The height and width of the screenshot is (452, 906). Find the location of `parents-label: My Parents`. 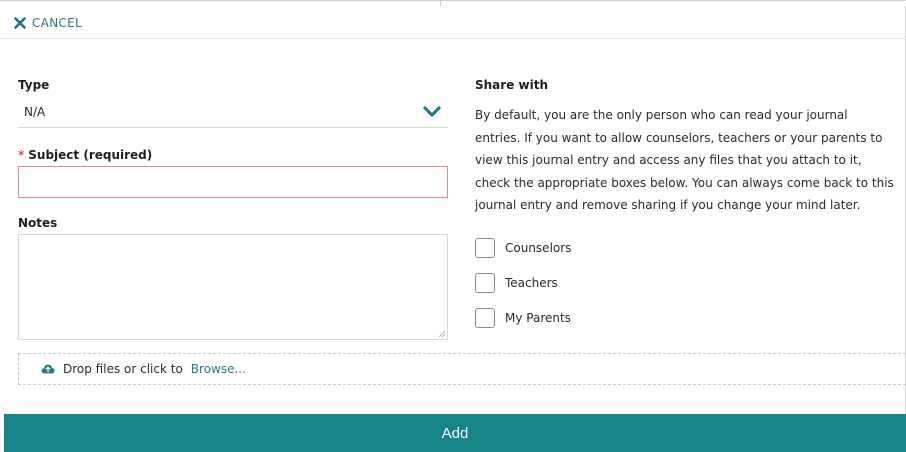

parents-label: My Parents is located at coordinates (538, 318).